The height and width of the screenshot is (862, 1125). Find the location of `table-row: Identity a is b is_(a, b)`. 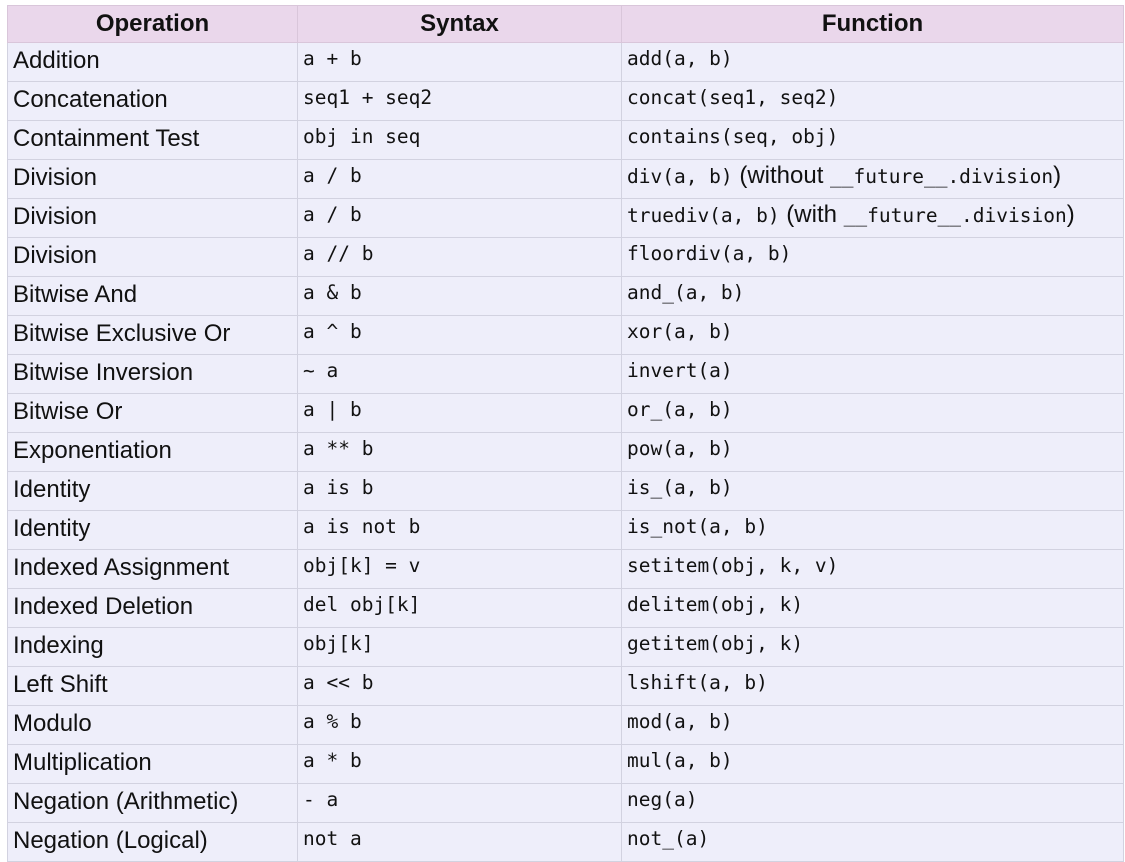

table-row: Identity a is b is_(a, b) is located at coordinates (565, 491).